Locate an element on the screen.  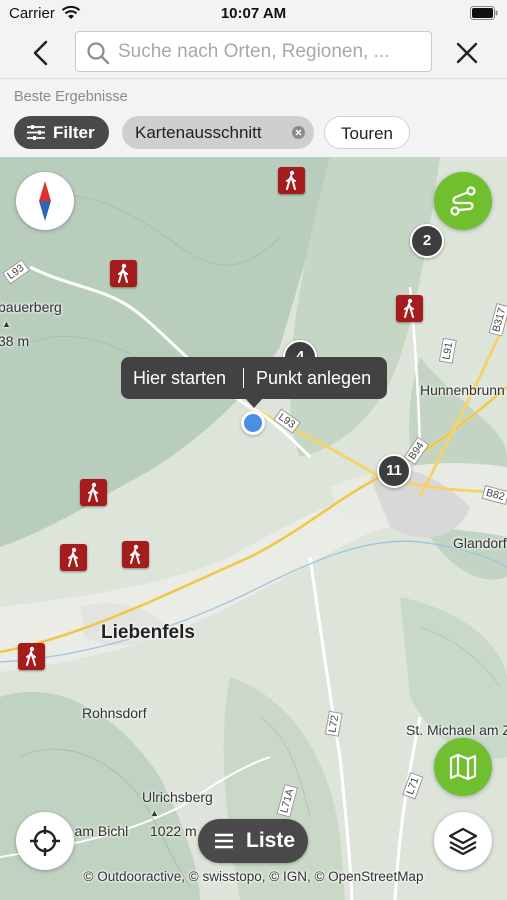
tours-chip: Touren is located at coordinates (367, 132).